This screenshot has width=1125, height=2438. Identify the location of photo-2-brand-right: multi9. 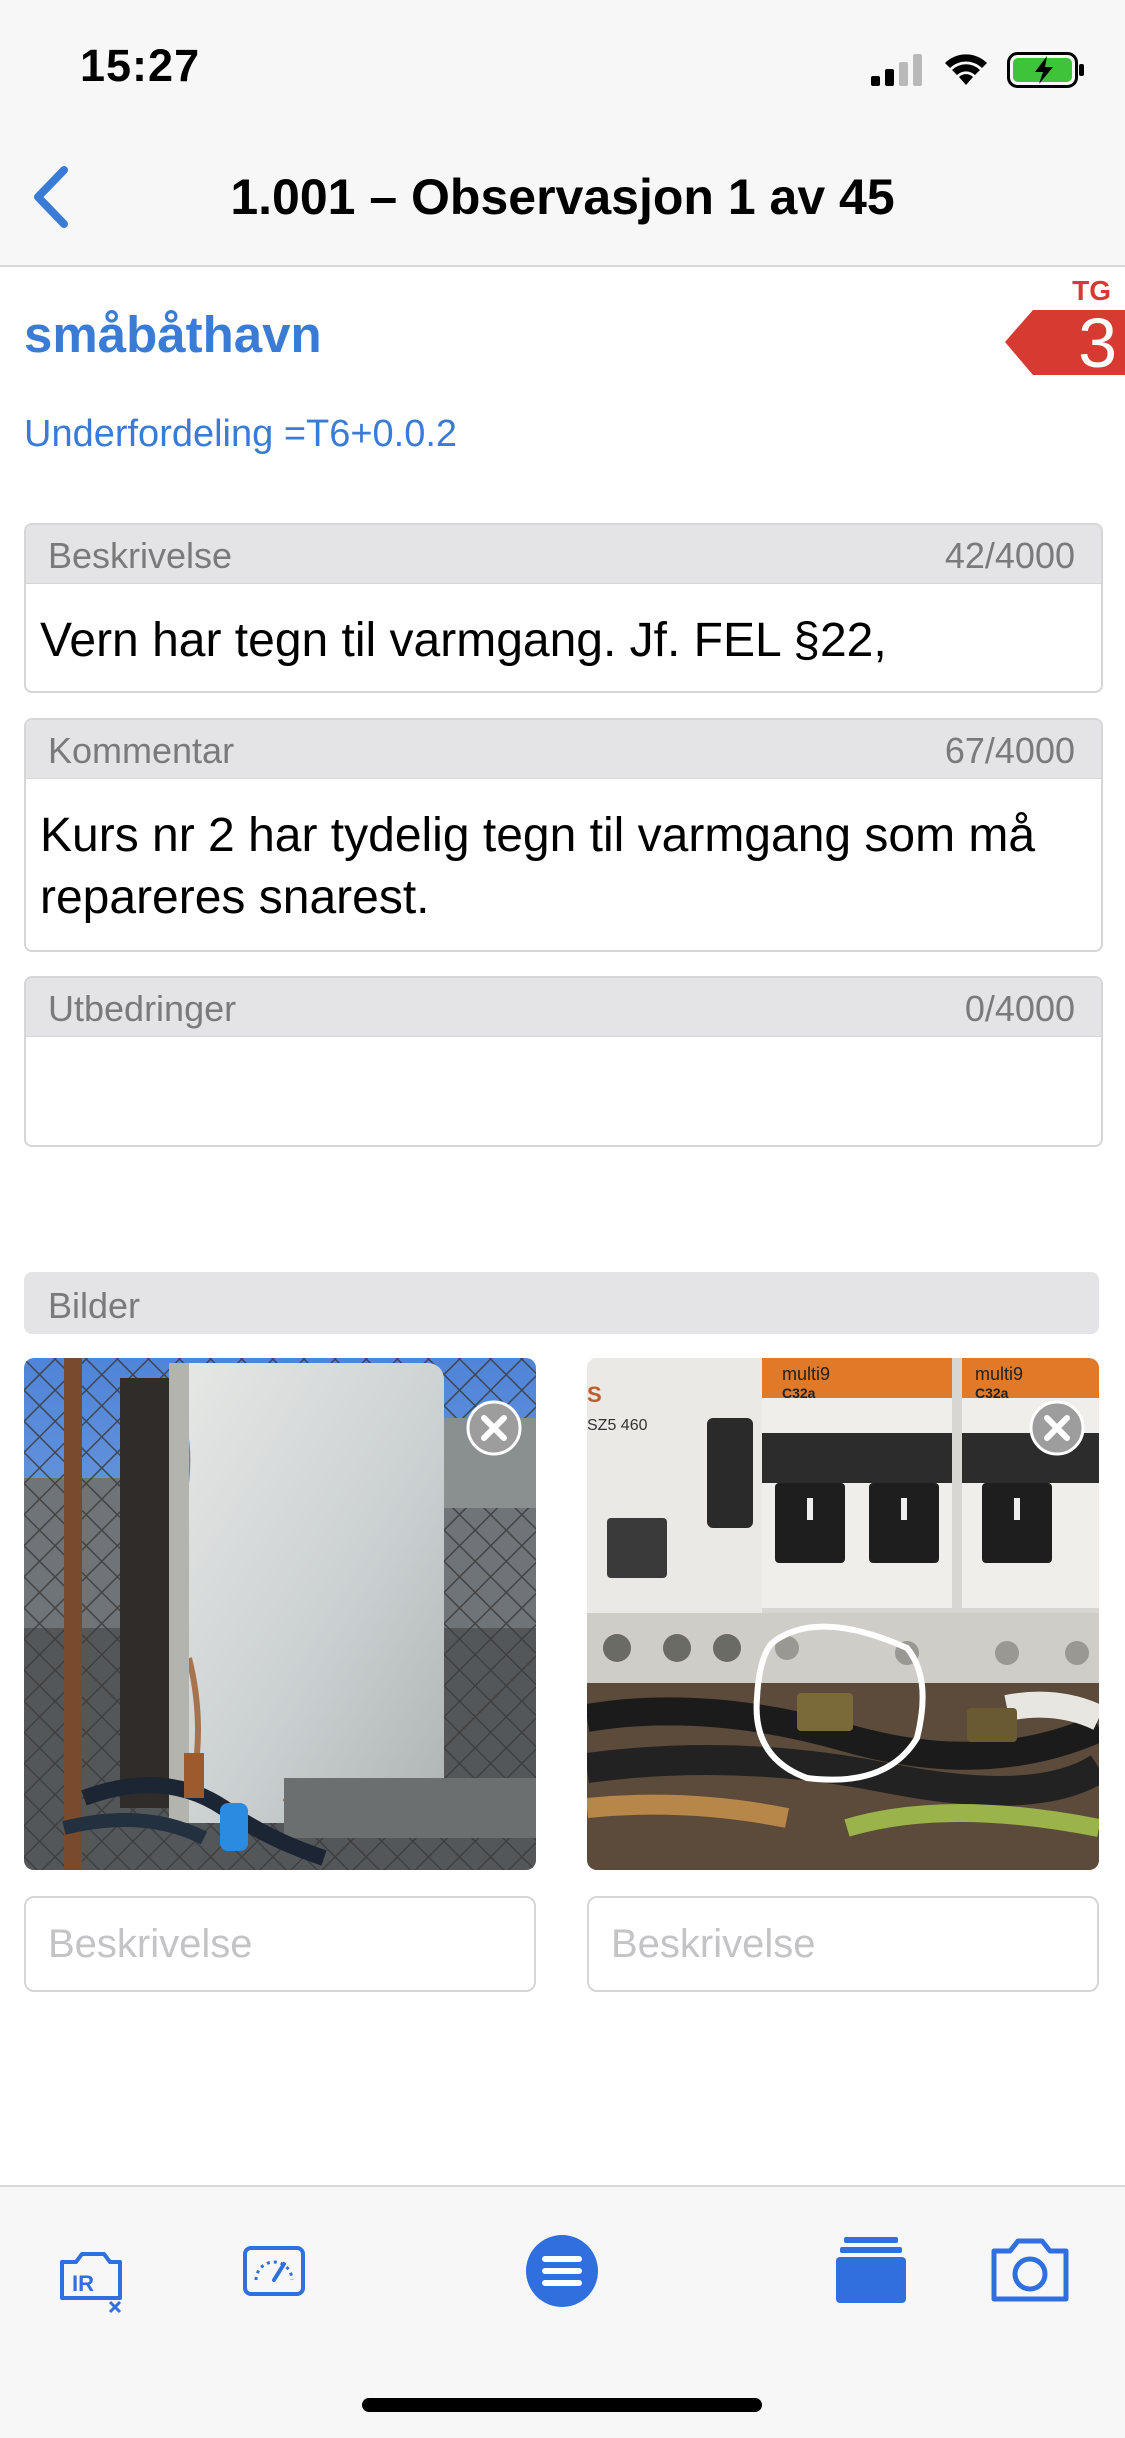
(999, 1374).